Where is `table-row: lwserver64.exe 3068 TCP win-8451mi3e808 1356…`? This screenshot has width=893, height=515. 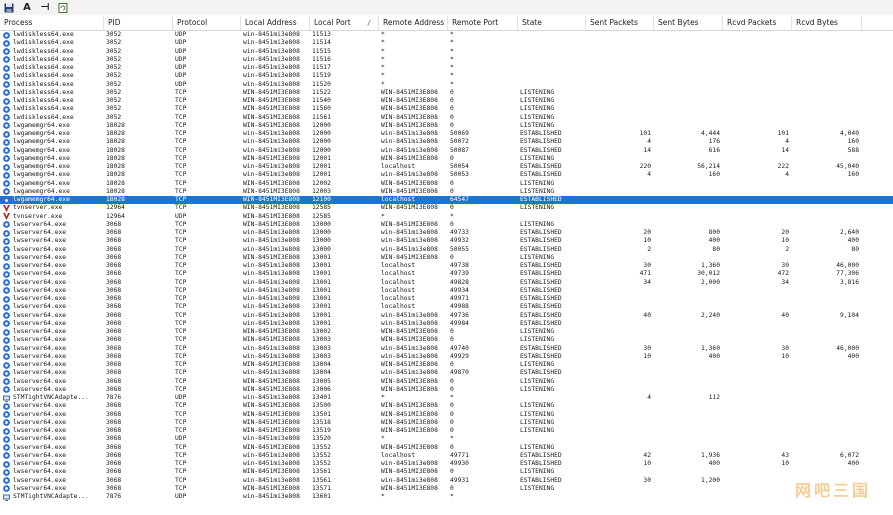 table-row: lwserver64.exe 3068 TCP win-8451mi3e808 1356… is located at coordinates (446, 481).